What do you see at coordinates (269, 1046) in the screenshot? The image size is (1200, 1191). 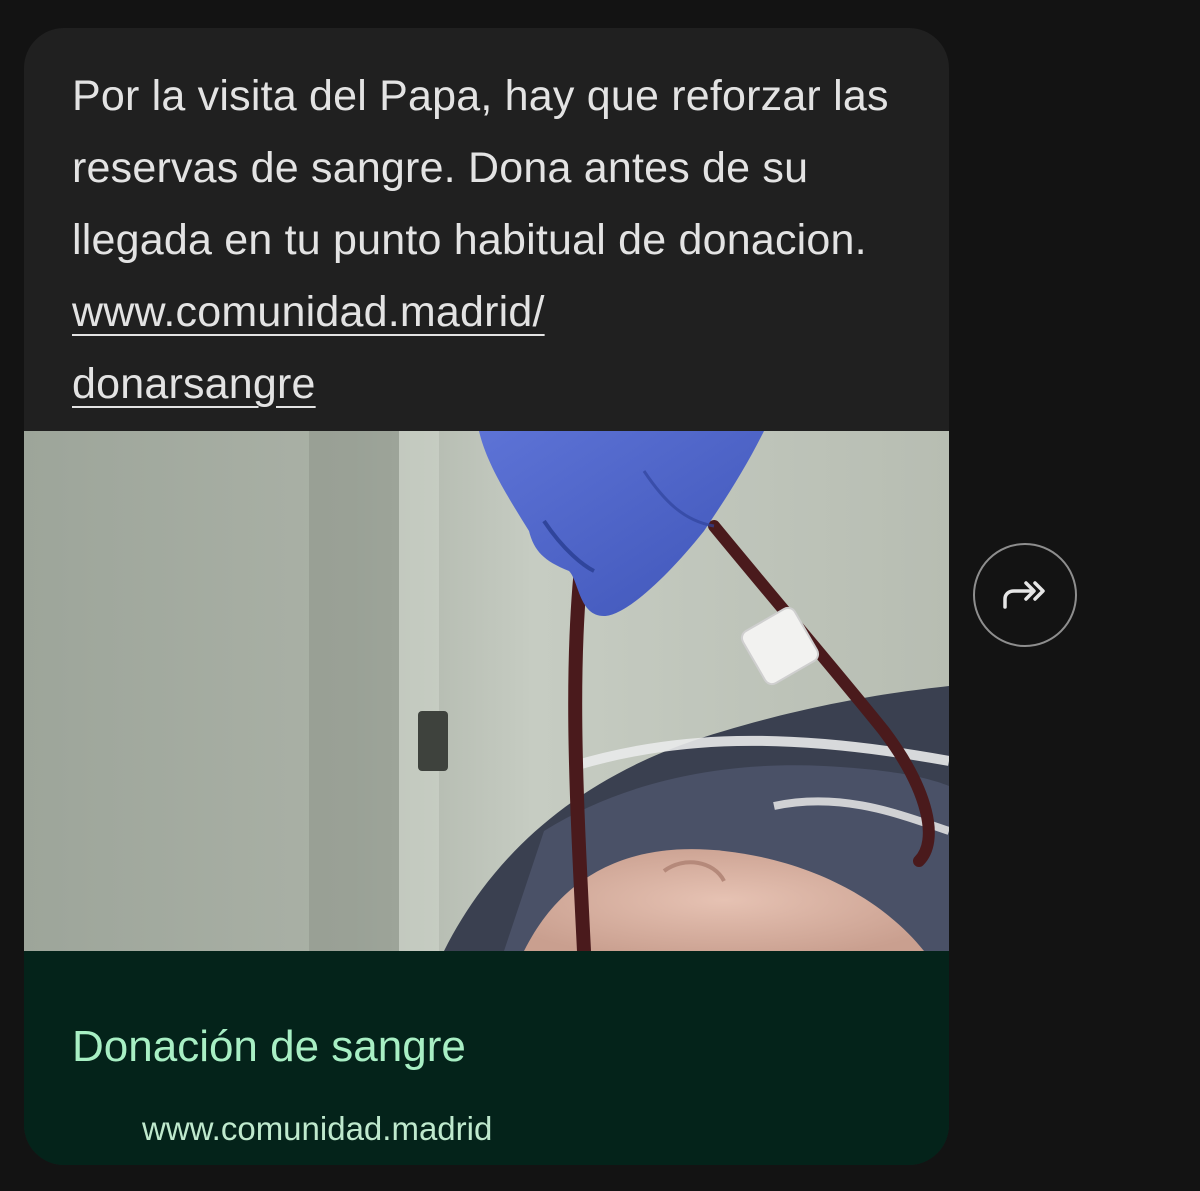 I see `preview-title: Donación de sangre` at bounding box center [269, 1046].